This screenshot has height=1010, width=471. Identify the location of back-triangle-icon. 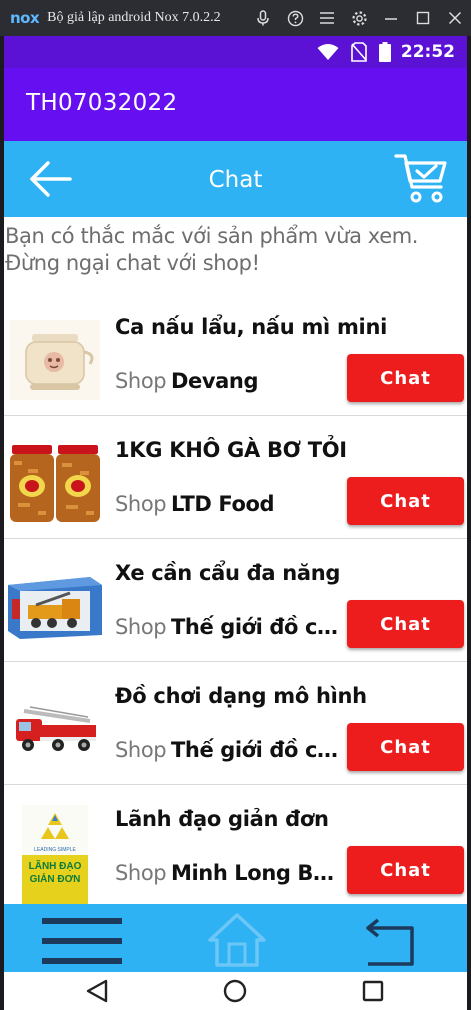
(97, 991).